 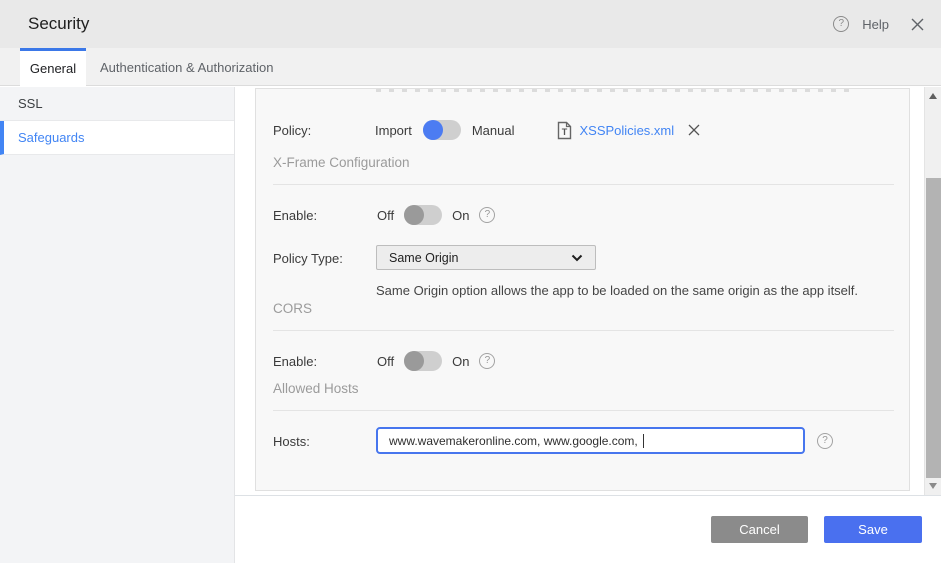 I want to click on sidebar-item-safeguards: Safeguards, so click(x=117, y=138).